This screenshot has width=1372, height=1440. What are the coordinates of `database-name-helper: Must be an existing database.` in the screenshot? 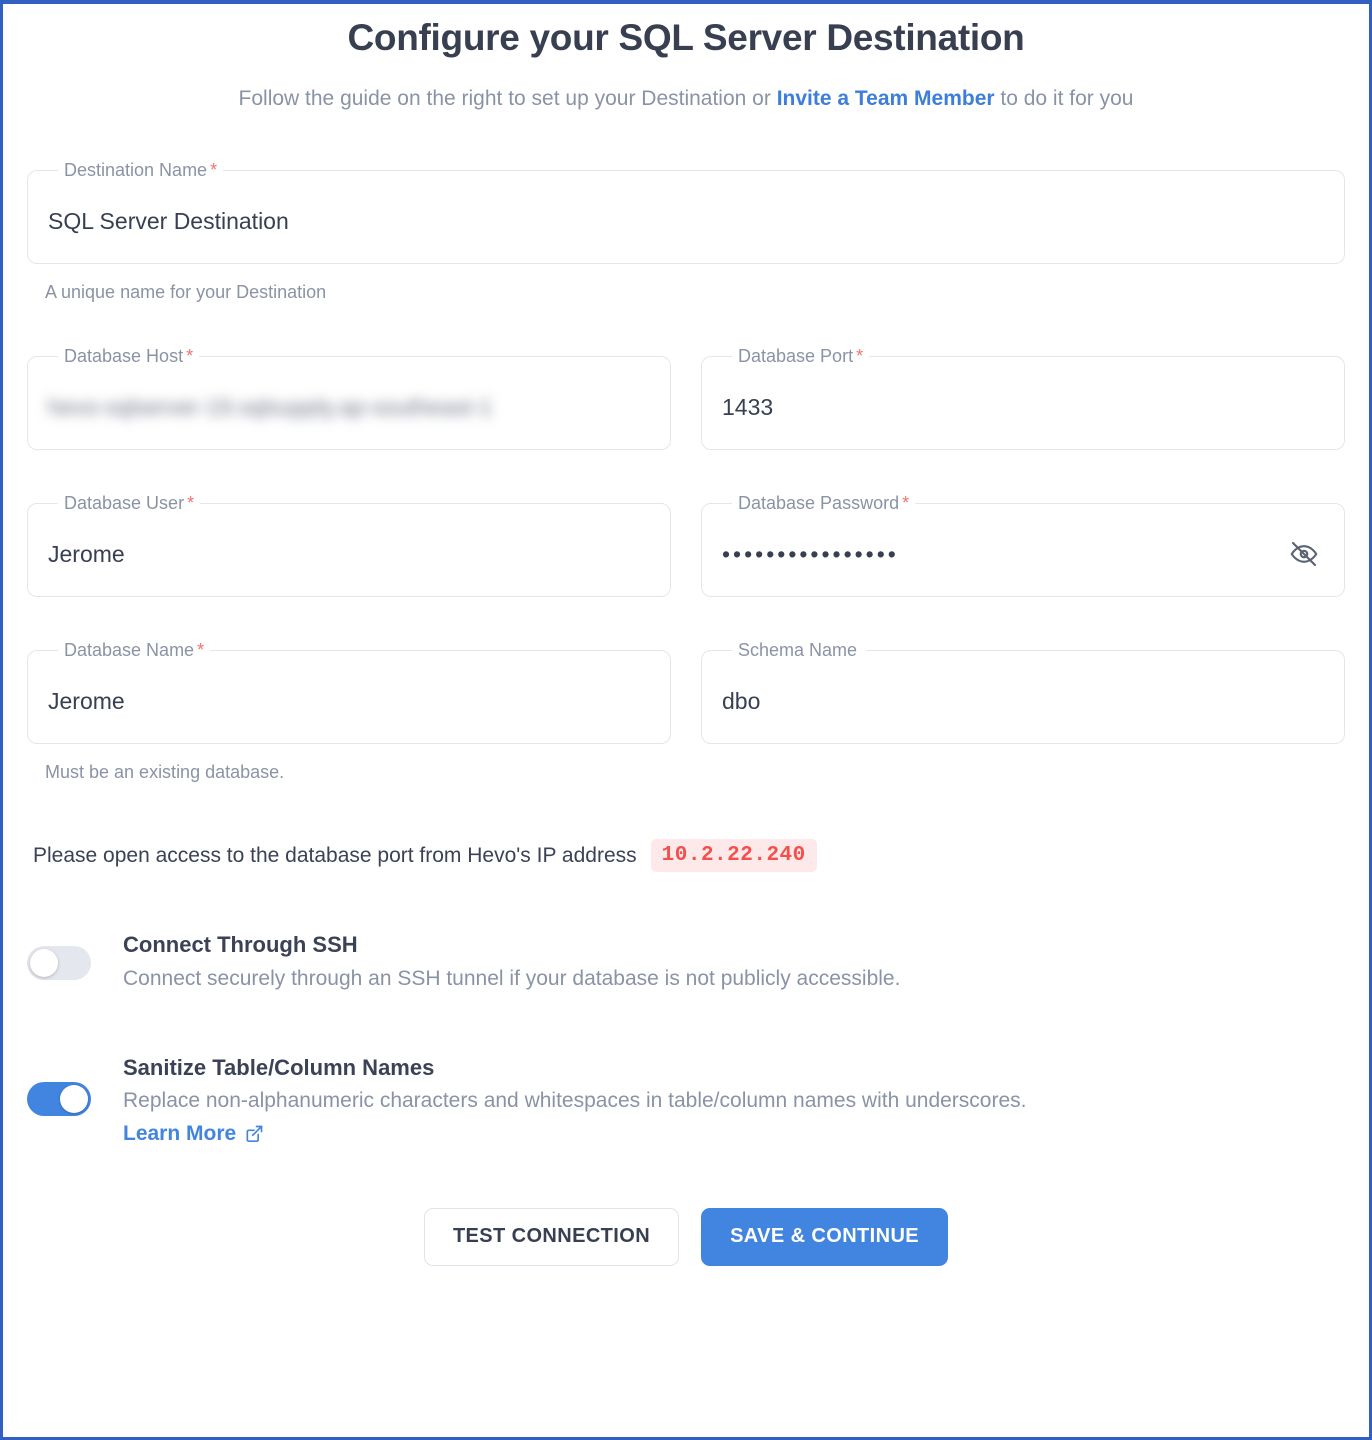 It's located at (165, 772).